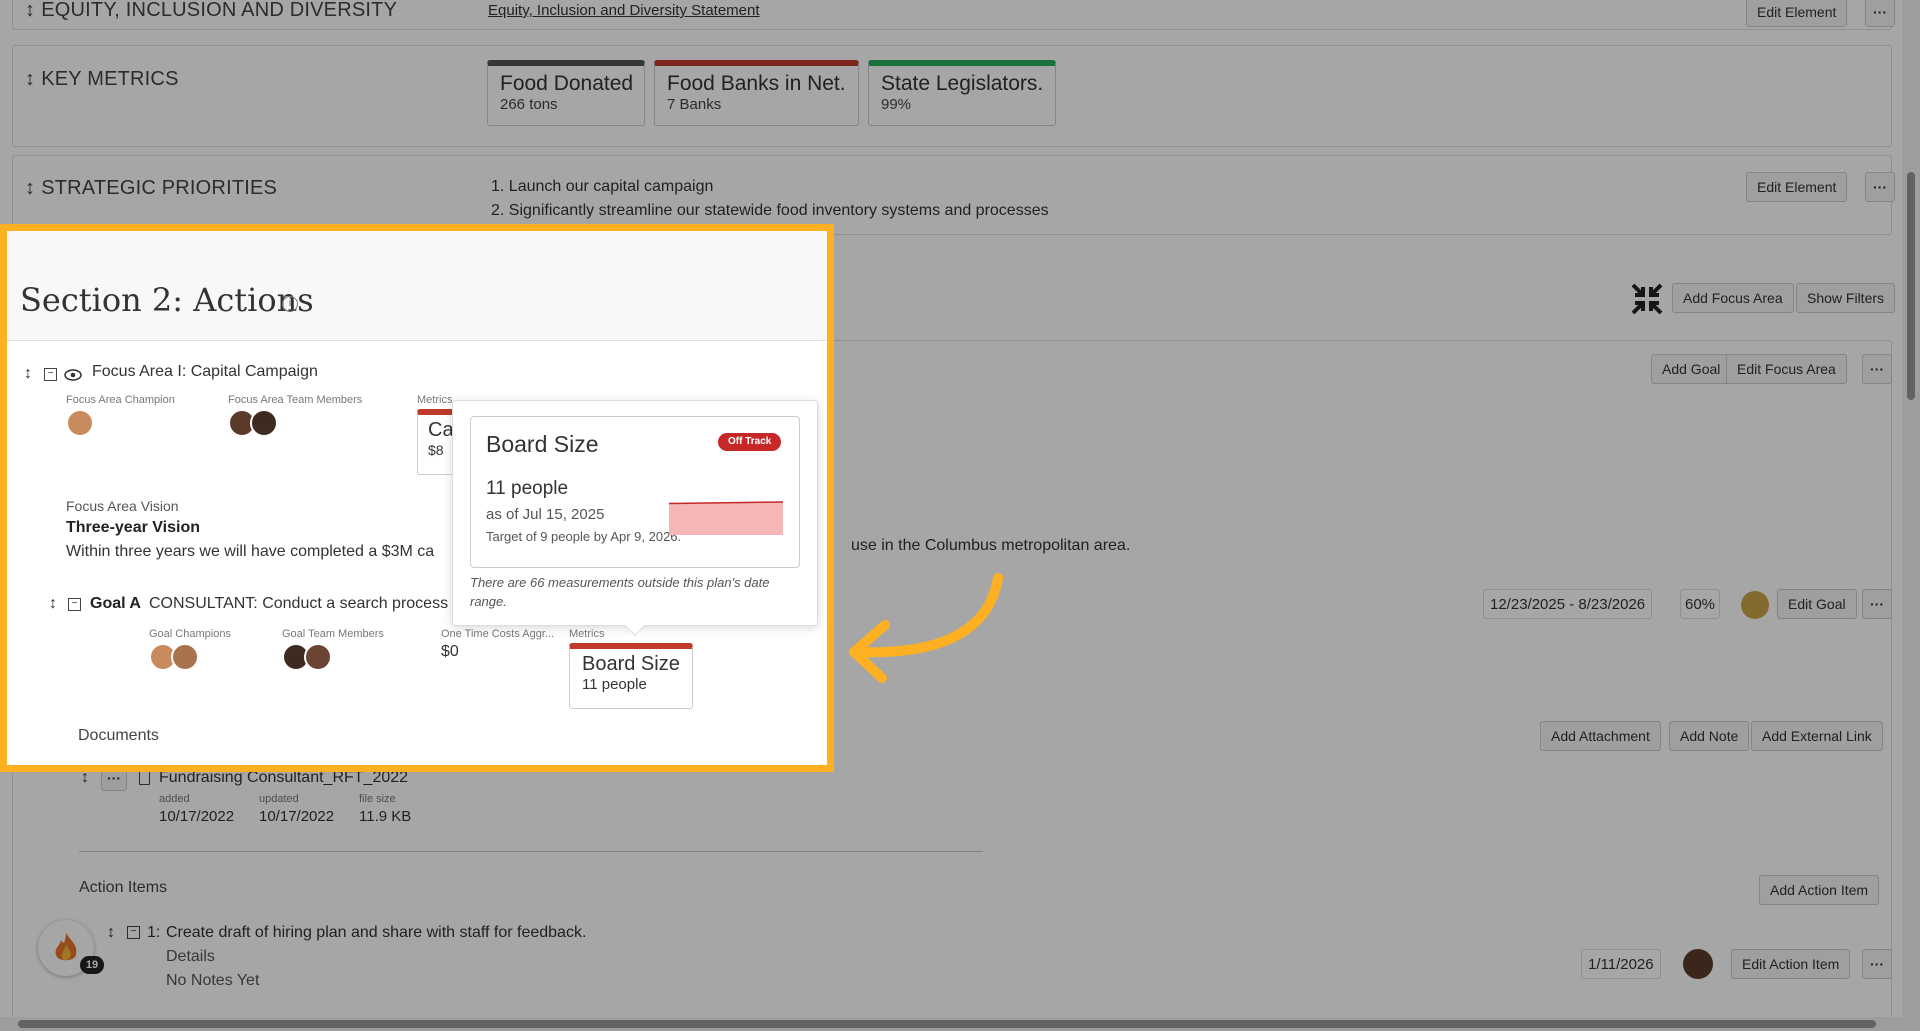 This screenshot has width=1920, height=1031. I want to click on key-metrics-title: ↕ KEY METRICS, so click(102, 79).